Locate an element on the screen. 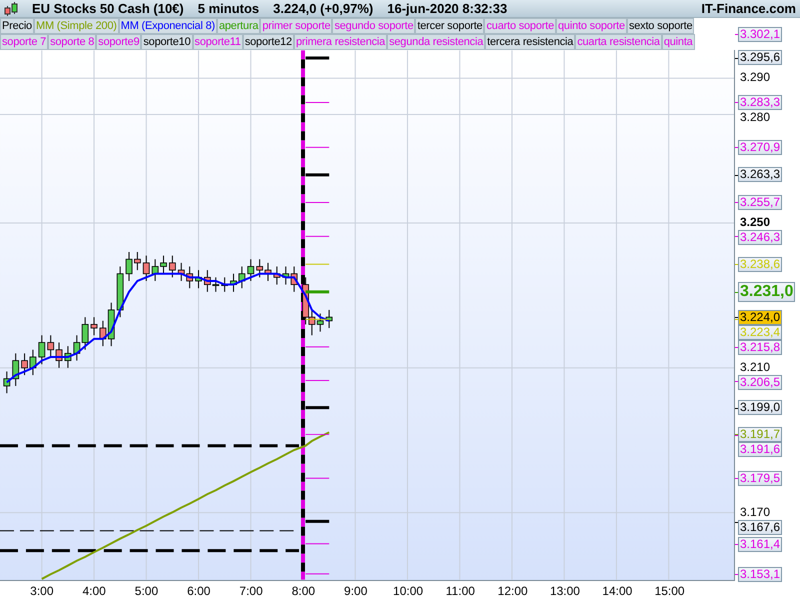 The image size is (800, 600). time-axis-label: 6:00 is located at coordinates (198, 591).